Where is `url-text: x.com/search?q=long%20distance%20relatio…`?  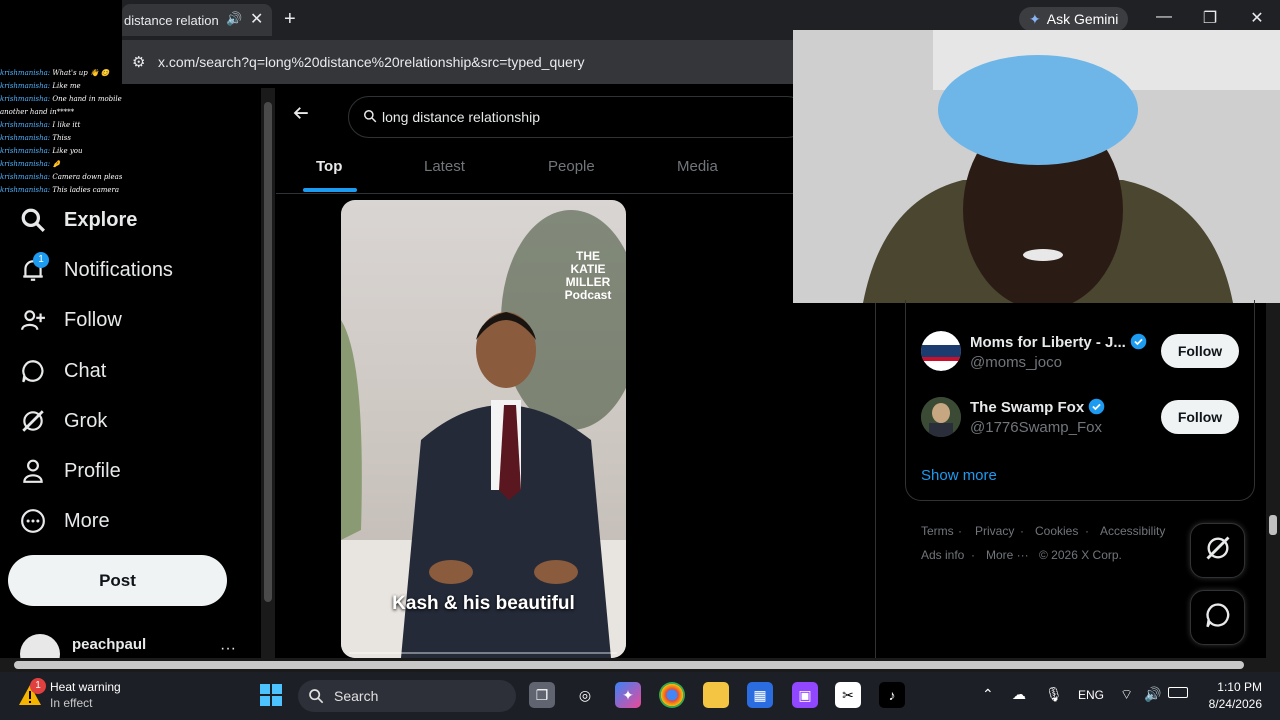 url-text: x.com/search?q=long%20distance%20relatio… is located at coordinates (371, 62).